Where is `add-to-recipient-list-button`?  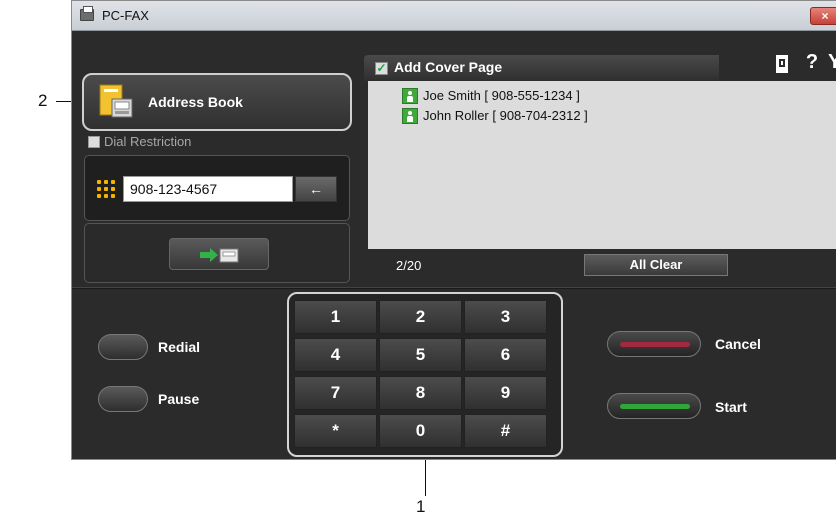 add-to-recipient-list-button is located at coordinates (219, 254).